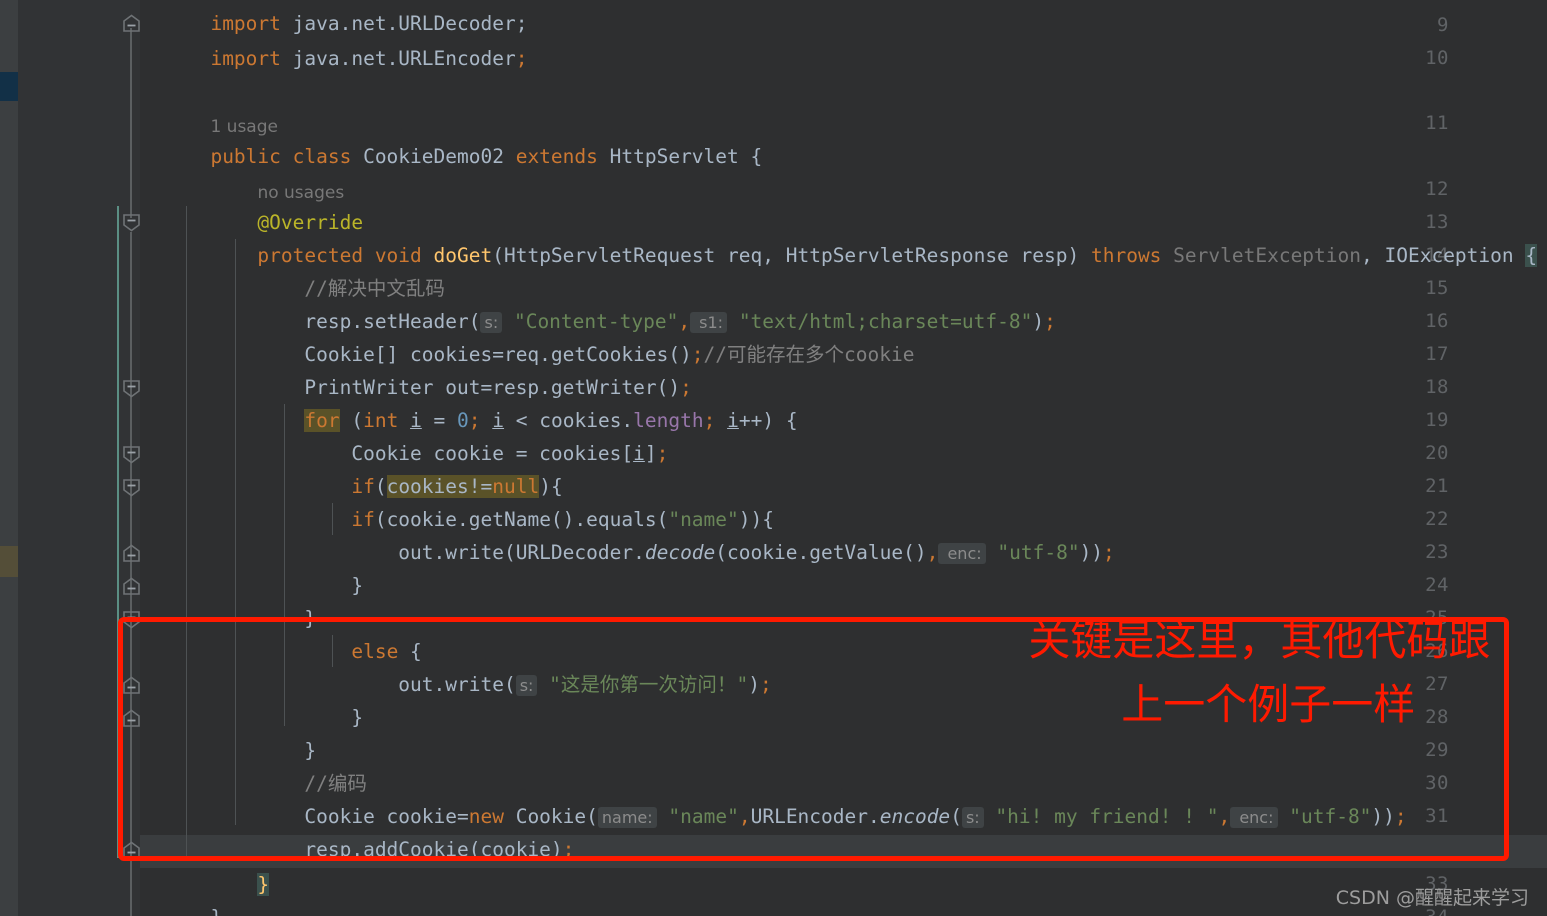  I want to click on annotation-note-text-2: 上一个例子一样, so click(1268, 704).